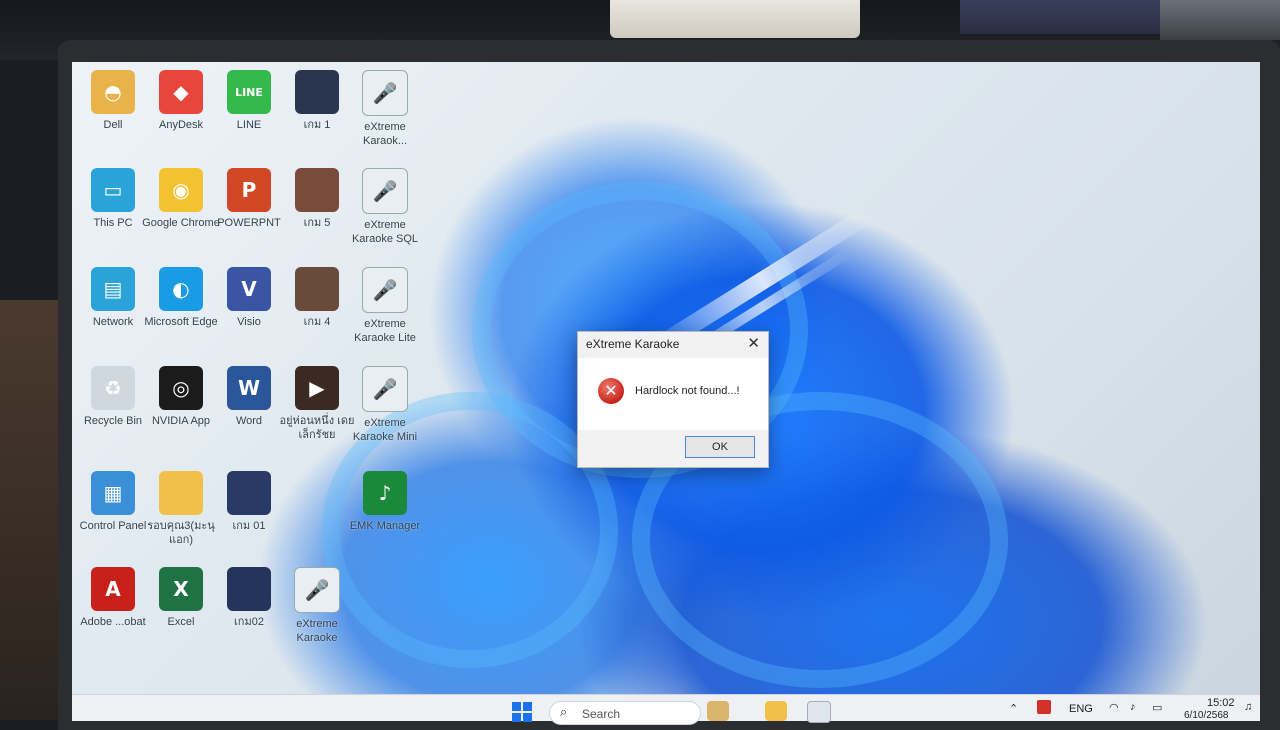 The height and width of the screenshot is (730, 1280). What do you see at coordinates (1157, 707) in the screenshot?
I see `battery-icon: ▭` at bounding box center [1157, 707].